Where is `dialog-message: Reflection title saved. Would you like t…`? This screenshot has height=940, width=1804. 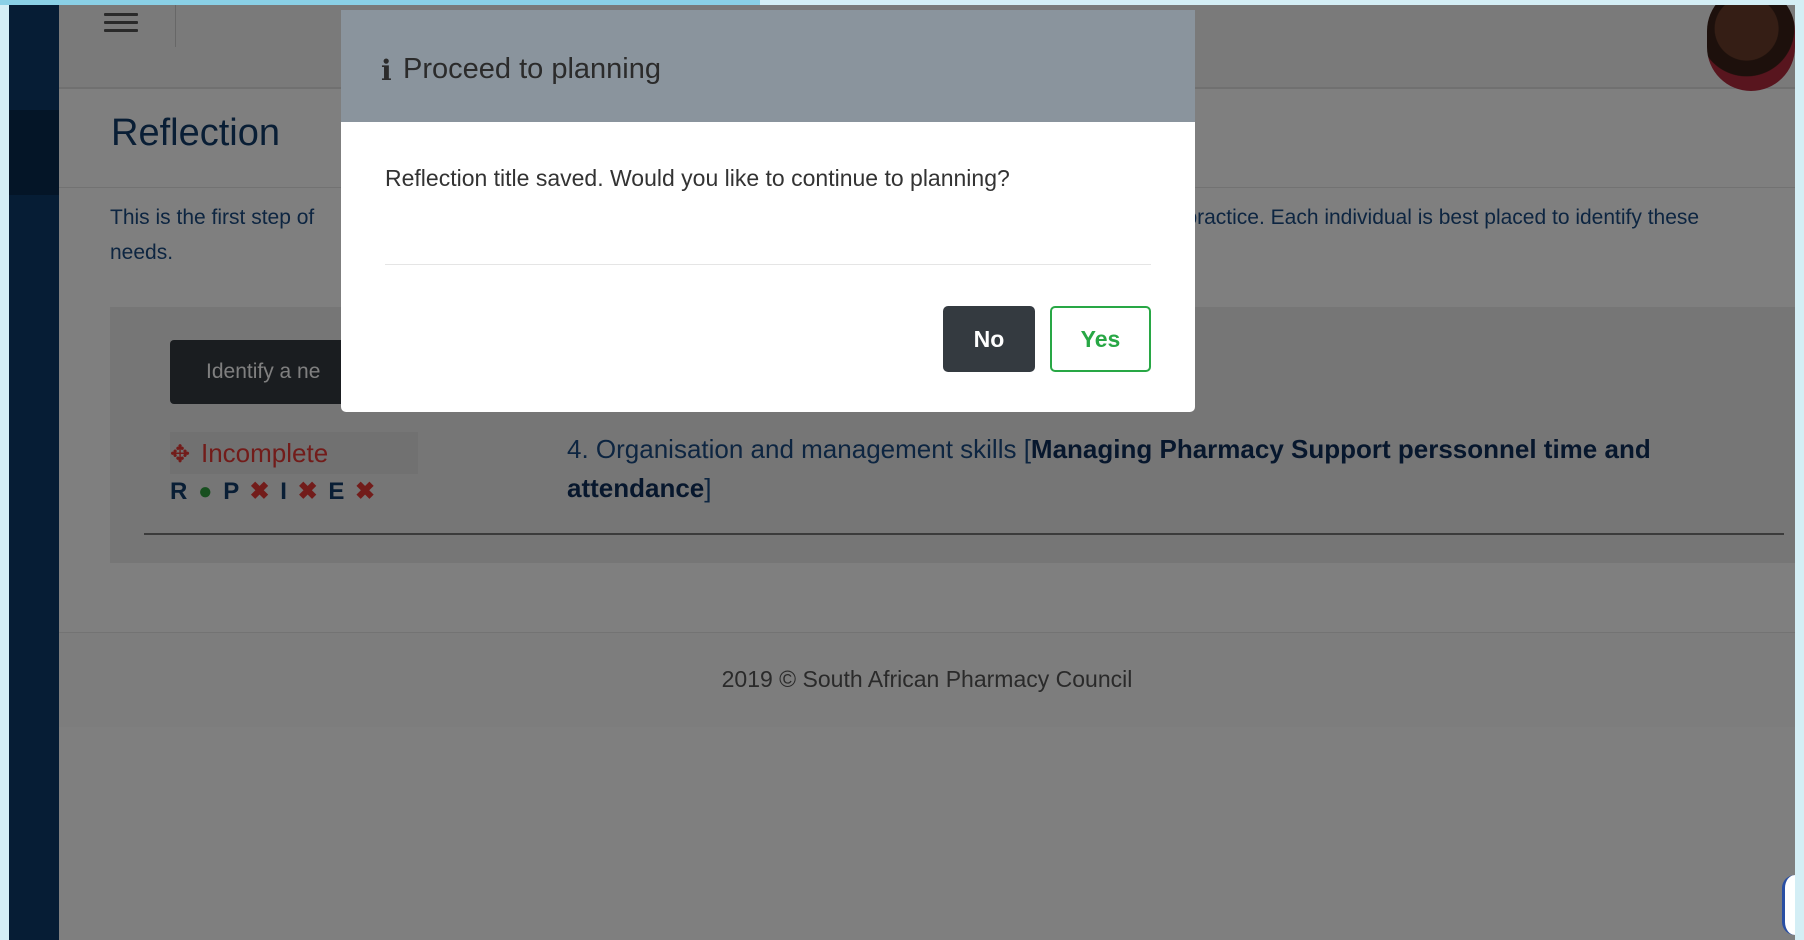
dialog-message: Reflection title saved. Would you like t… is located at coordinates (697, 178).